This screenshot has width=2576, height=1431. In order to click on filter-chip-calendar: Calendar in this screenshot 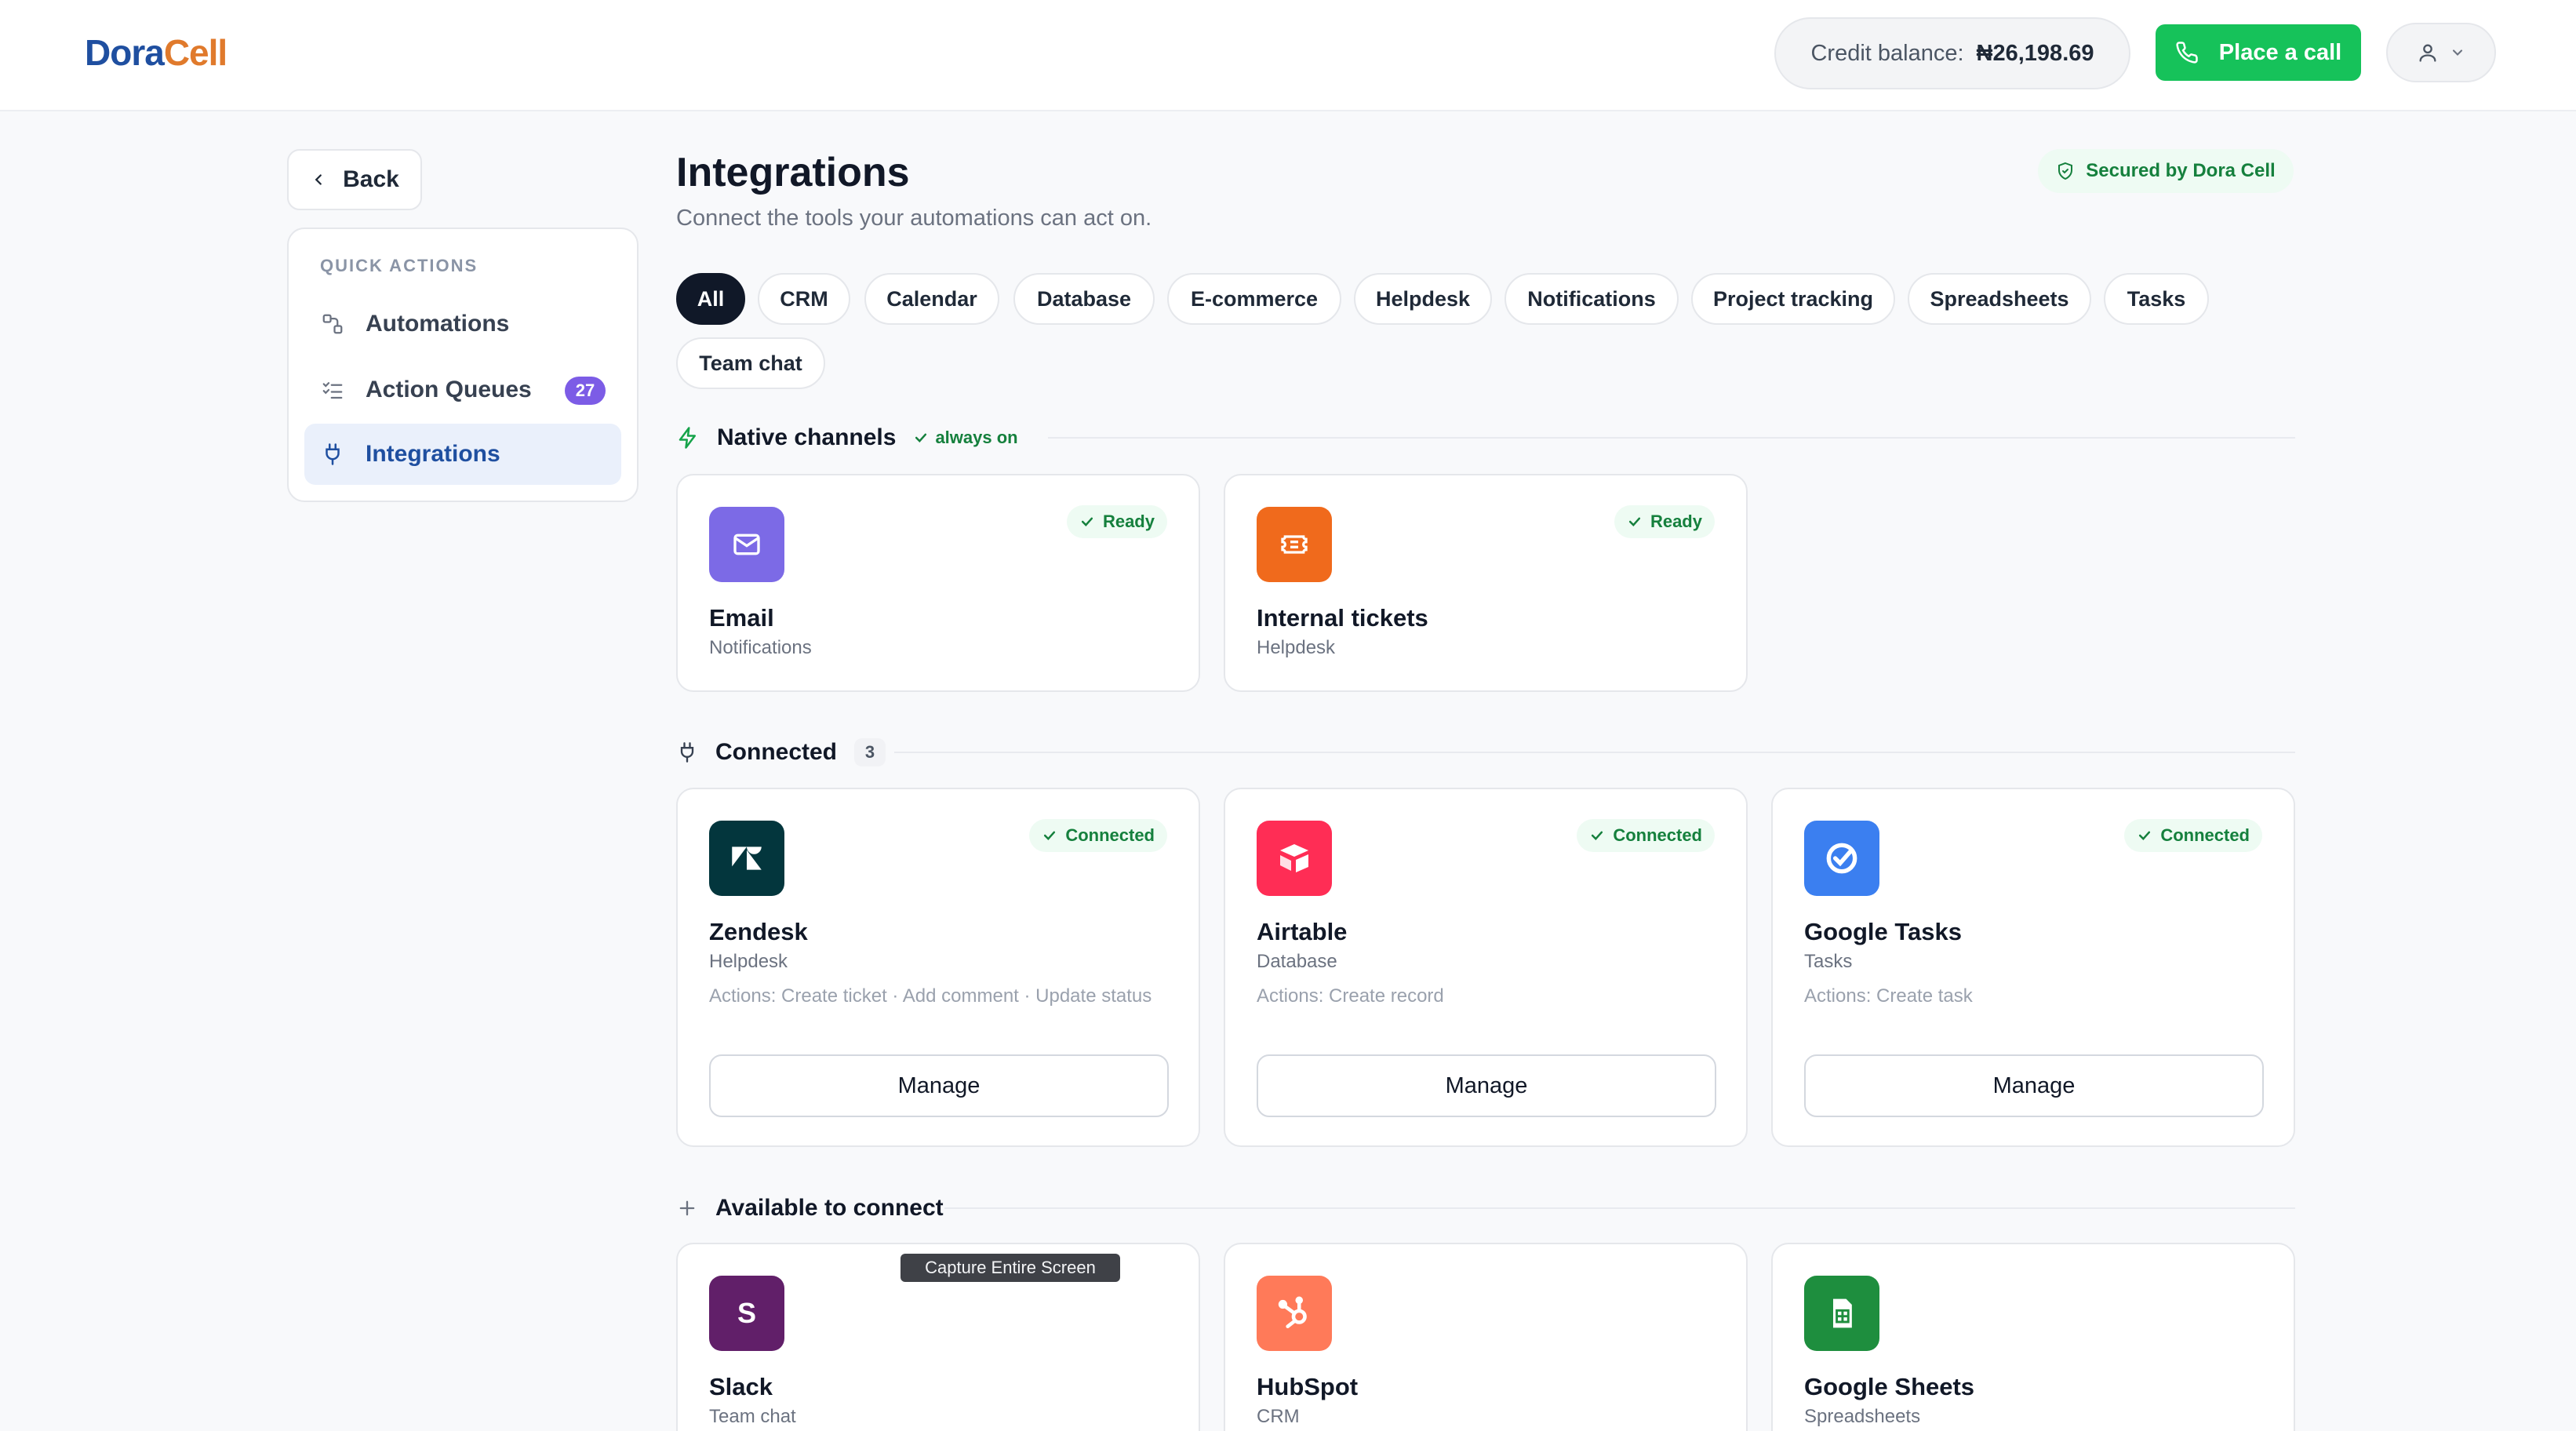, I will do `click(931, 299)`.